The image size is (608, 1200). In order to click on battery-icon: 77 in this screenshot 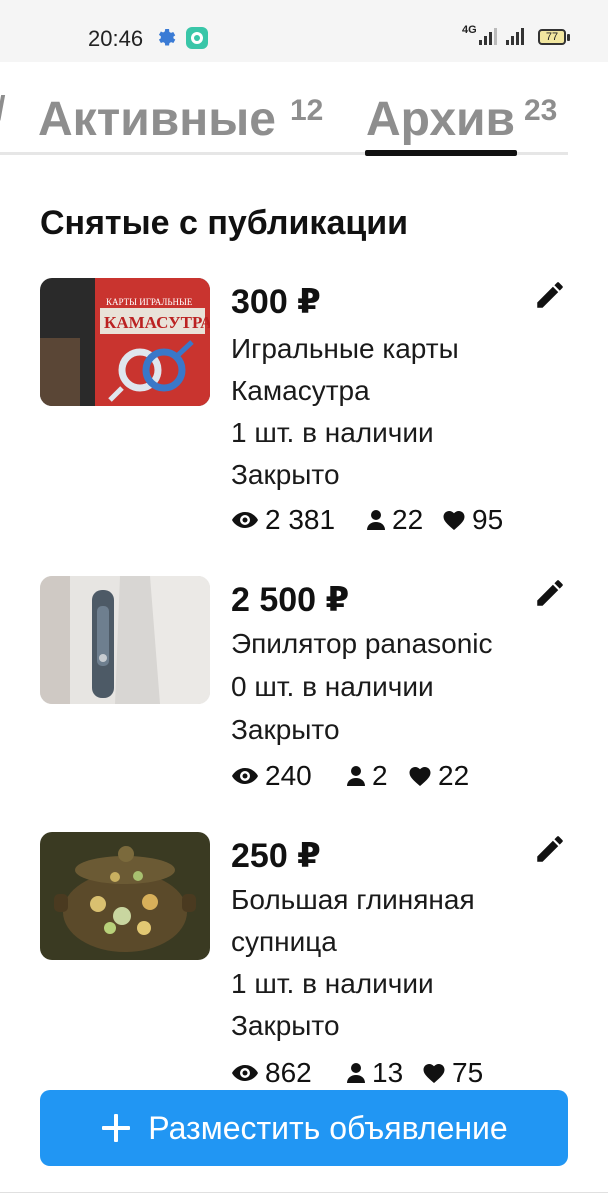, I will do `click(552, 37)`.